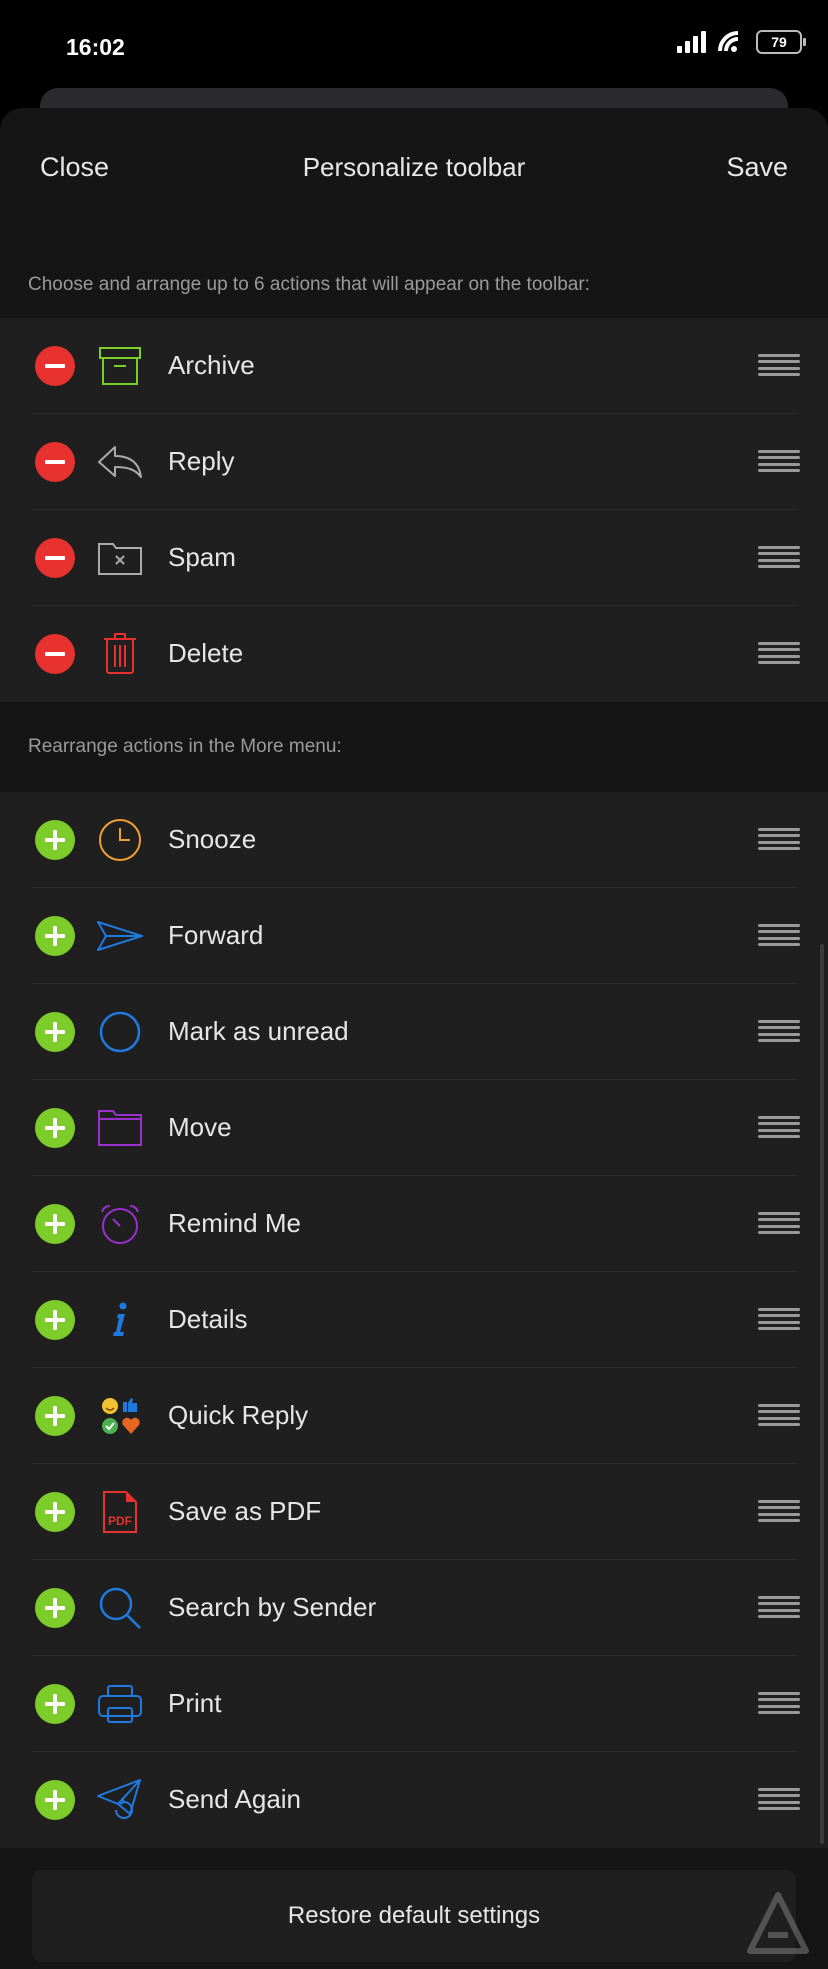 This screenshot has height=1969, width=828. I want to click on item-label: Remind Me, so click(234, 1223).